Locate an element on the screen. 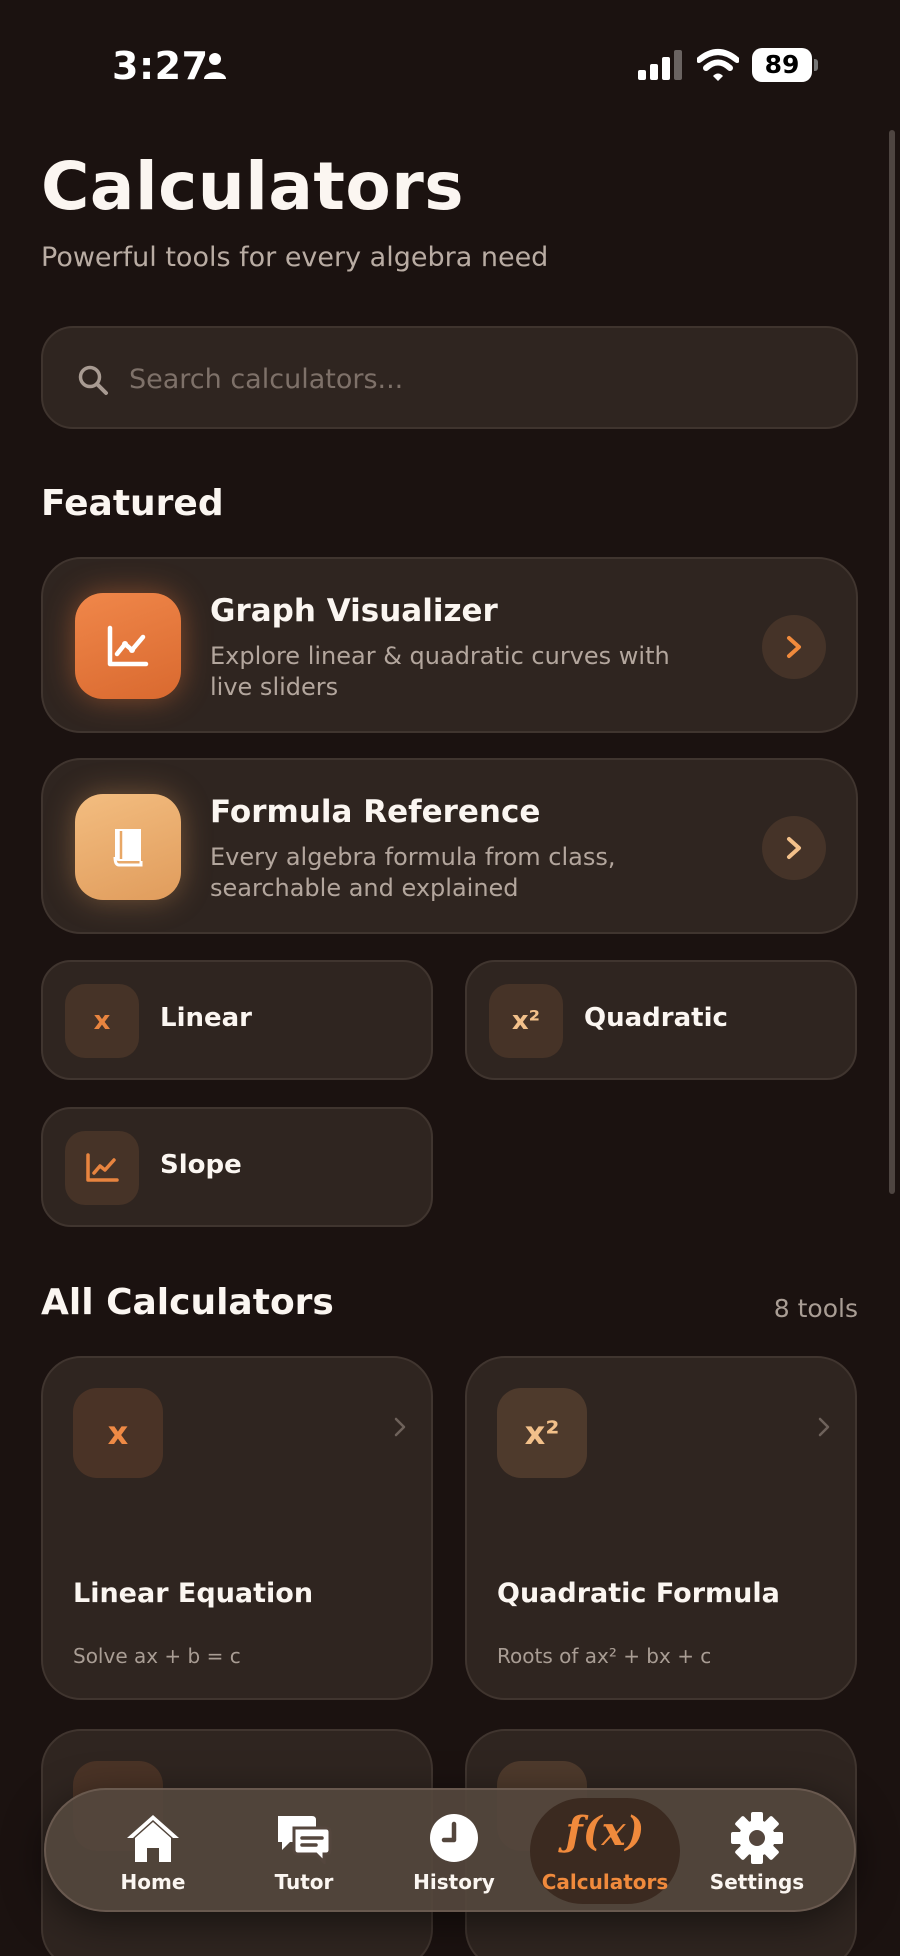 This screenshot has height=1956, width=900. search-input is located at coordinates (469, 379).